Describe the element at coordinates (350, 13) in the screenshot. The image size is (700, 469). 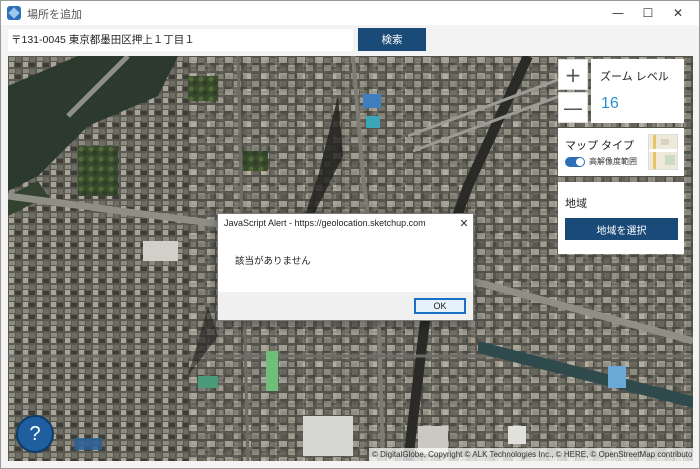
I see `title-bar: 場所を追加 — ☐ ✕` at that location.